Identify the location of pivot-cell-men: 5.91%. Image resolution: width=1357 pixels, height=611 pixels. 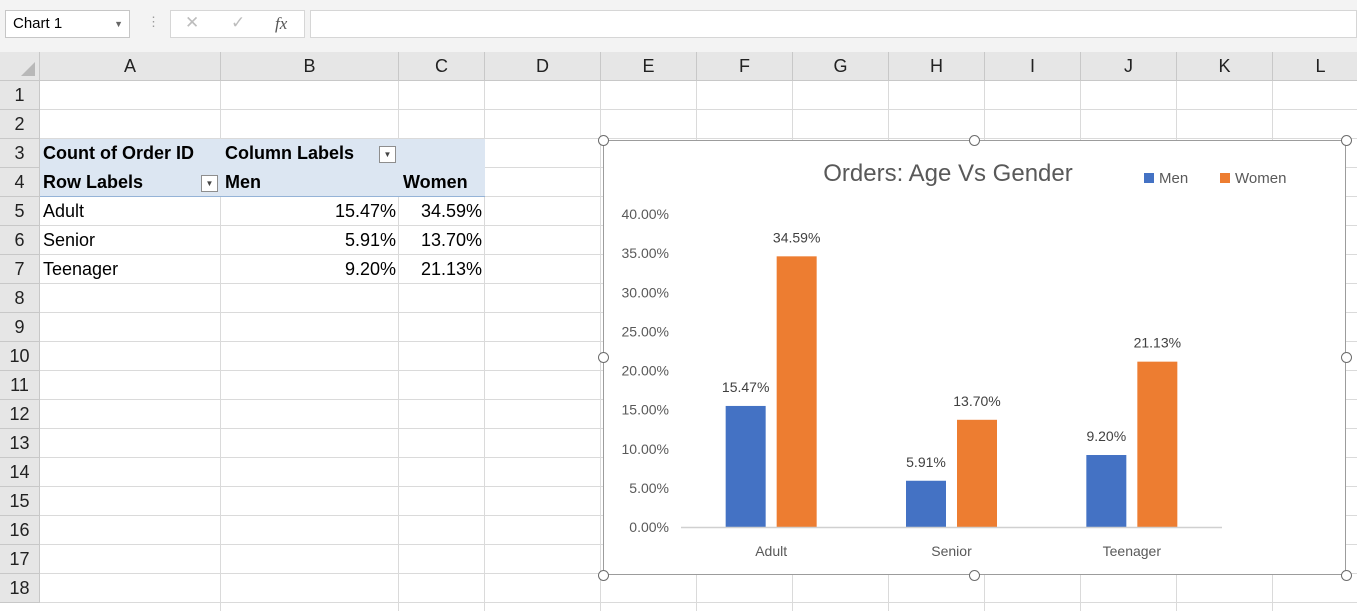
(370, 240).